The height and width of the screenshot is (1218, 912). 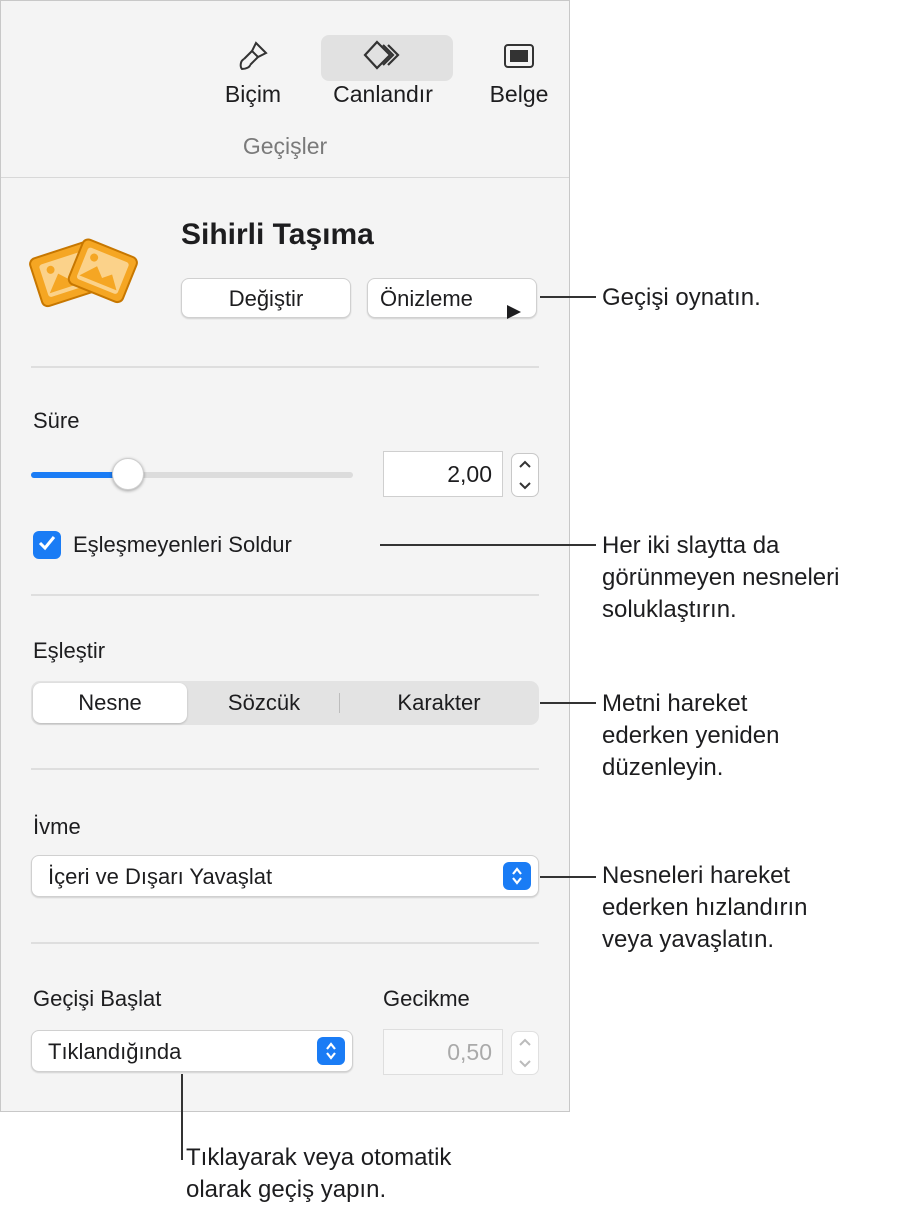 What do you see at coordinates (383, 58) in the screenshot?
I see `diamond-icon` at bounding box center [383, 58].